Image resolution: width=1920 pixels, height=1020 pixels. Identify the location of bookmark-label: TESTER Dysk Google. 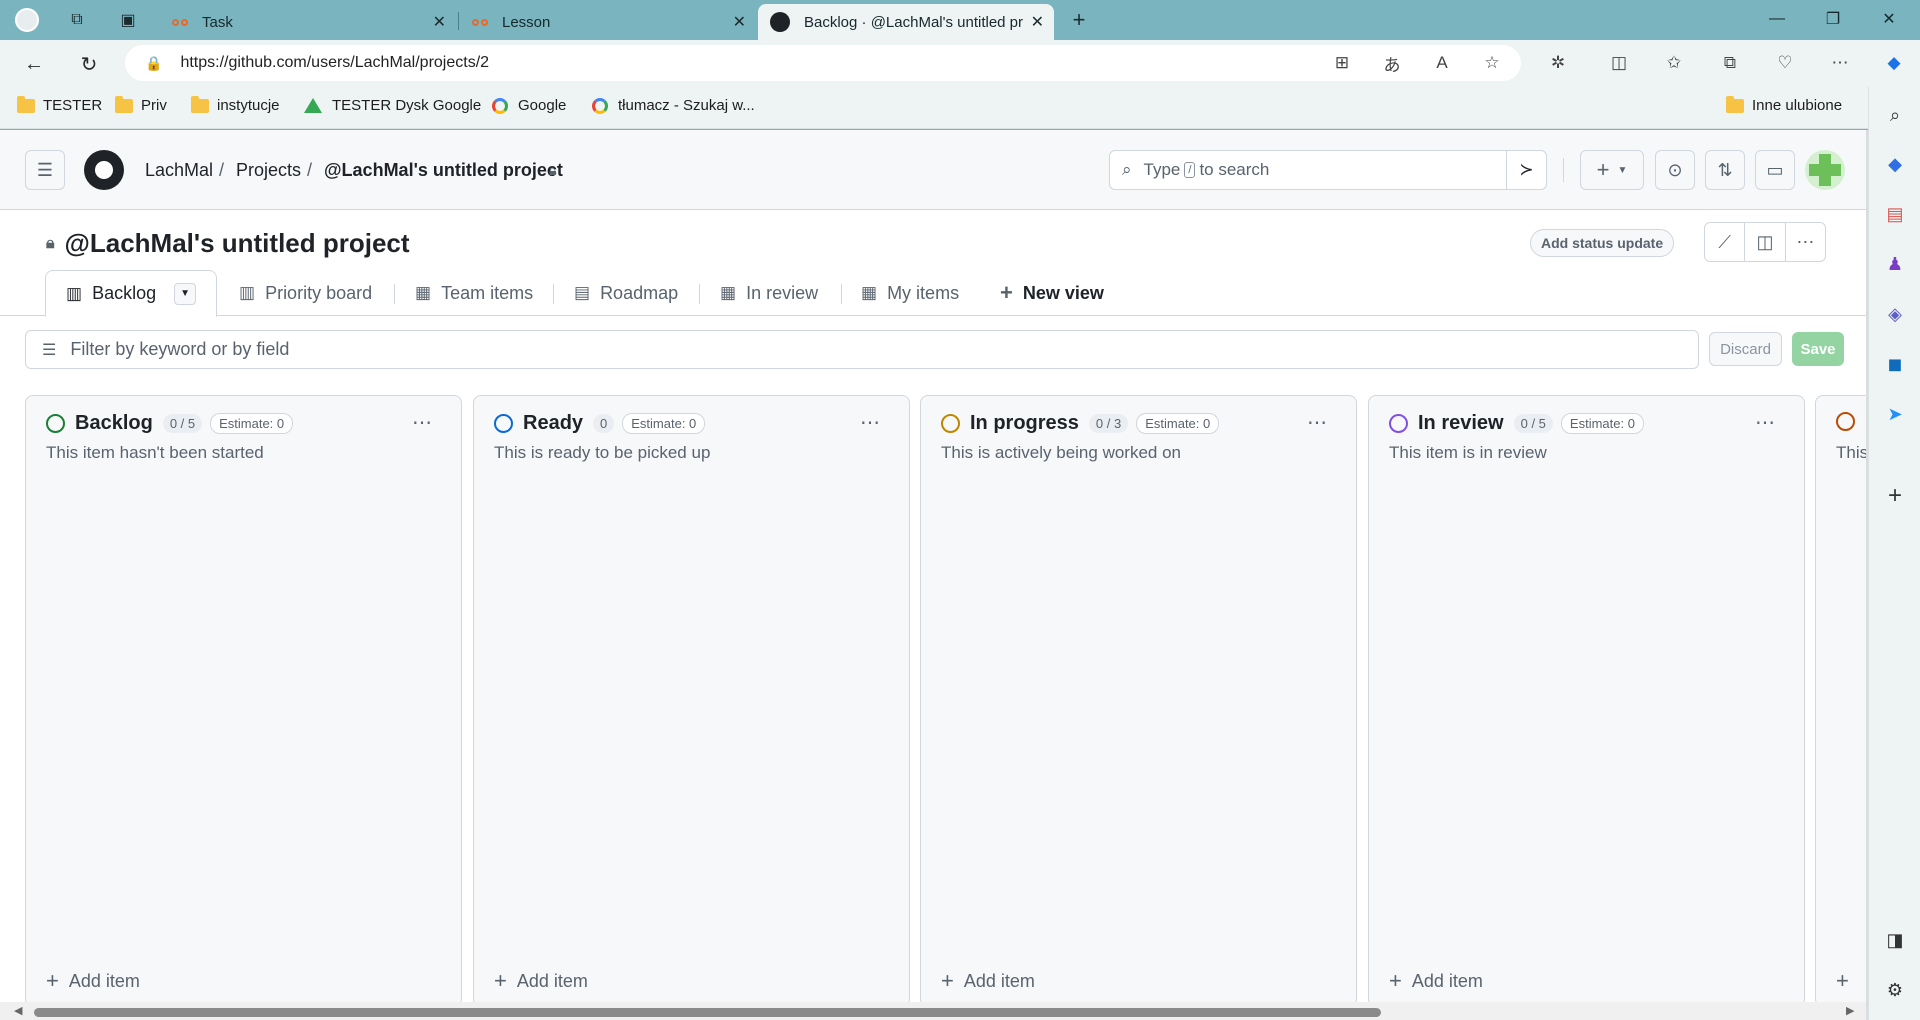
(407, 105).